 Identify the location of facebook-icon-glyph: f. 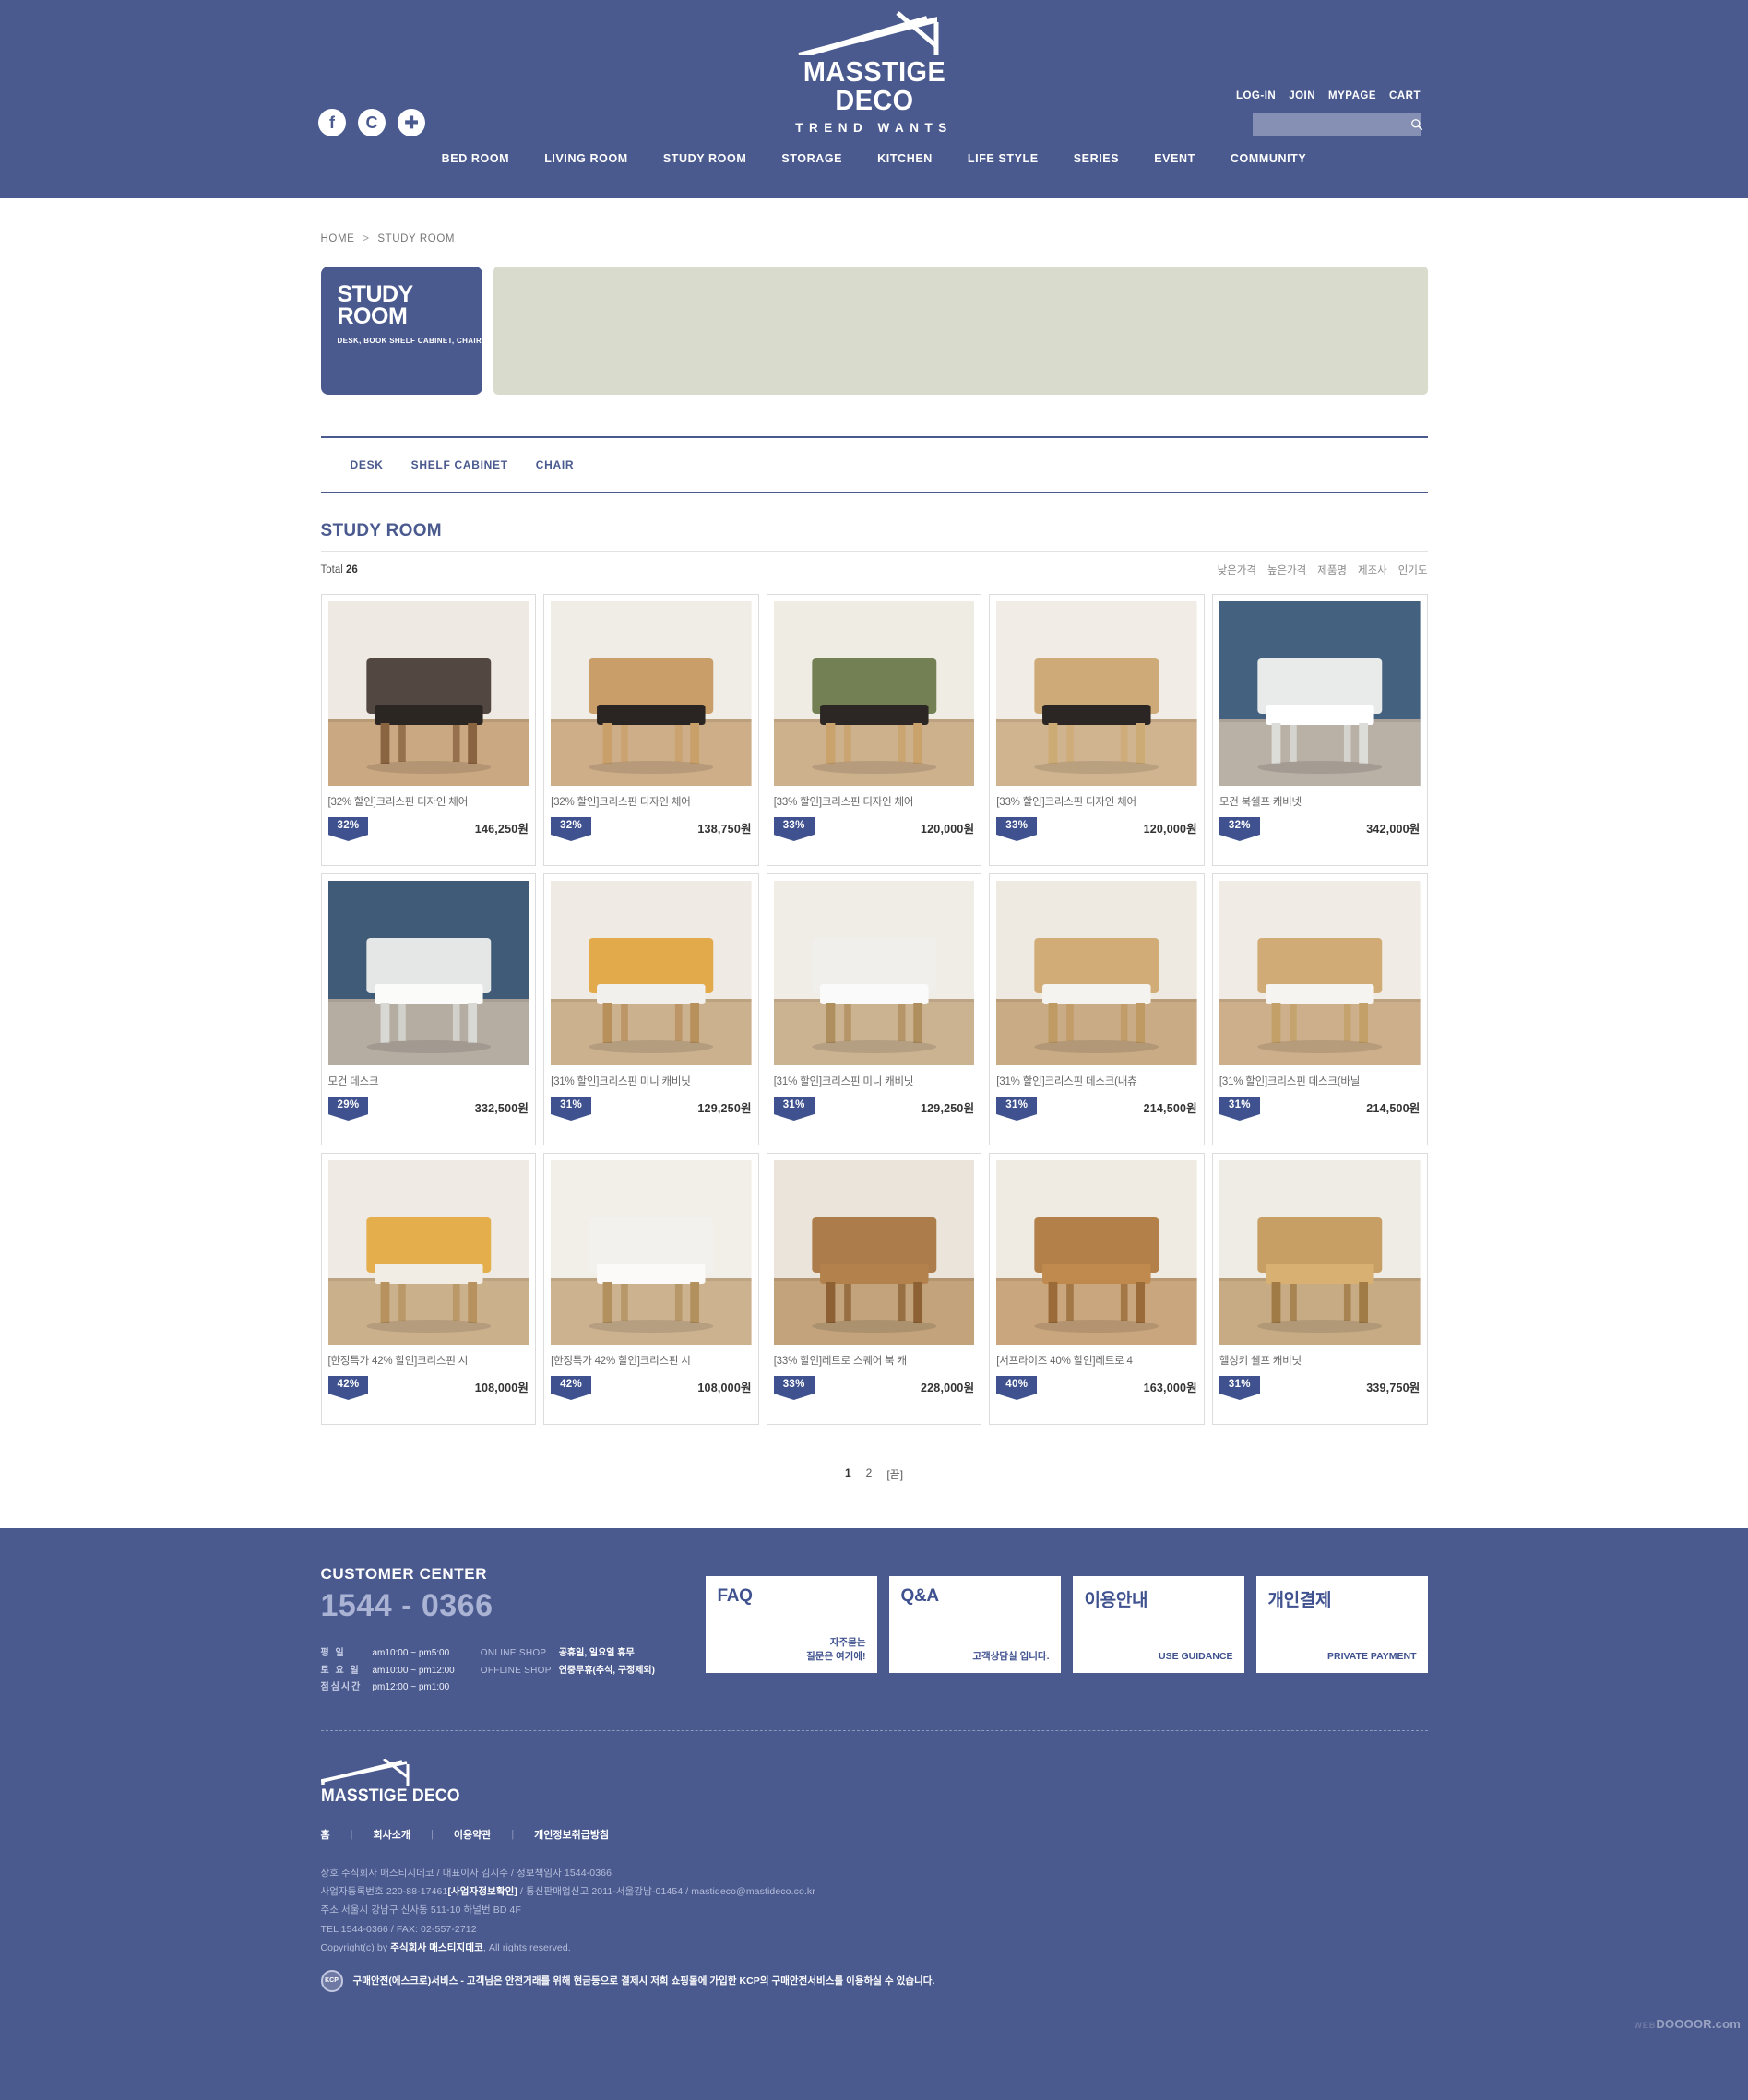
(332, 122).